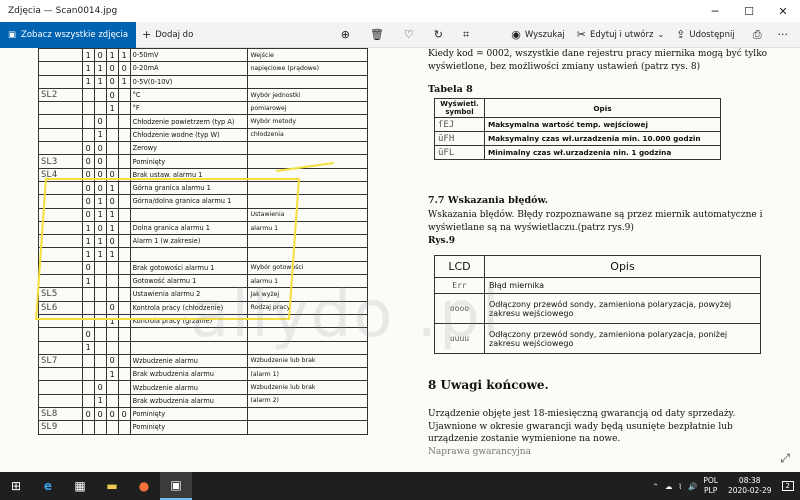  I want to click on minimize-button: ─, so click(715, 11).